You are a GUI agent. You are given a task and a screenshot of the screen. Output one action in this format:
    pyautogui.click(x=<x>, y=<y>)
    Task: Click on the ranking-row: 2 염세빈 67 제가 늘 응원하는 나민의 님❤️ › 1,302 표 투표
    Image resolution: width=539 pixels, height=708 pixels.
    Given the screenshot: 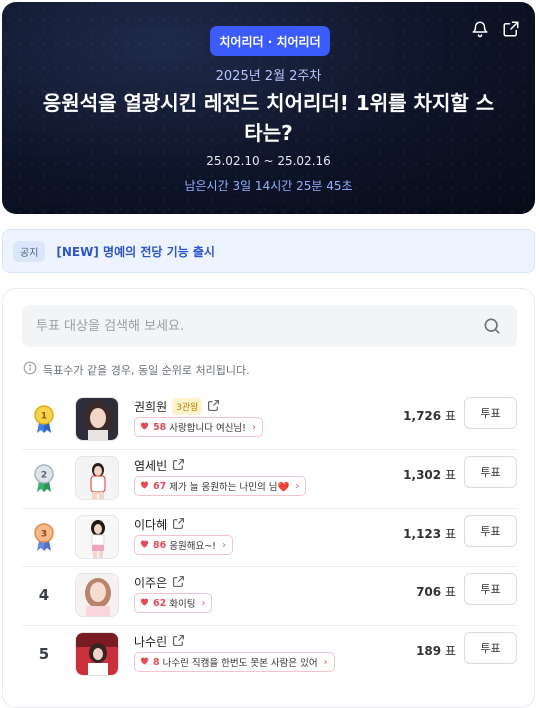 What is the action you would take?
    pyautogui.click(x=268, y=481)
    